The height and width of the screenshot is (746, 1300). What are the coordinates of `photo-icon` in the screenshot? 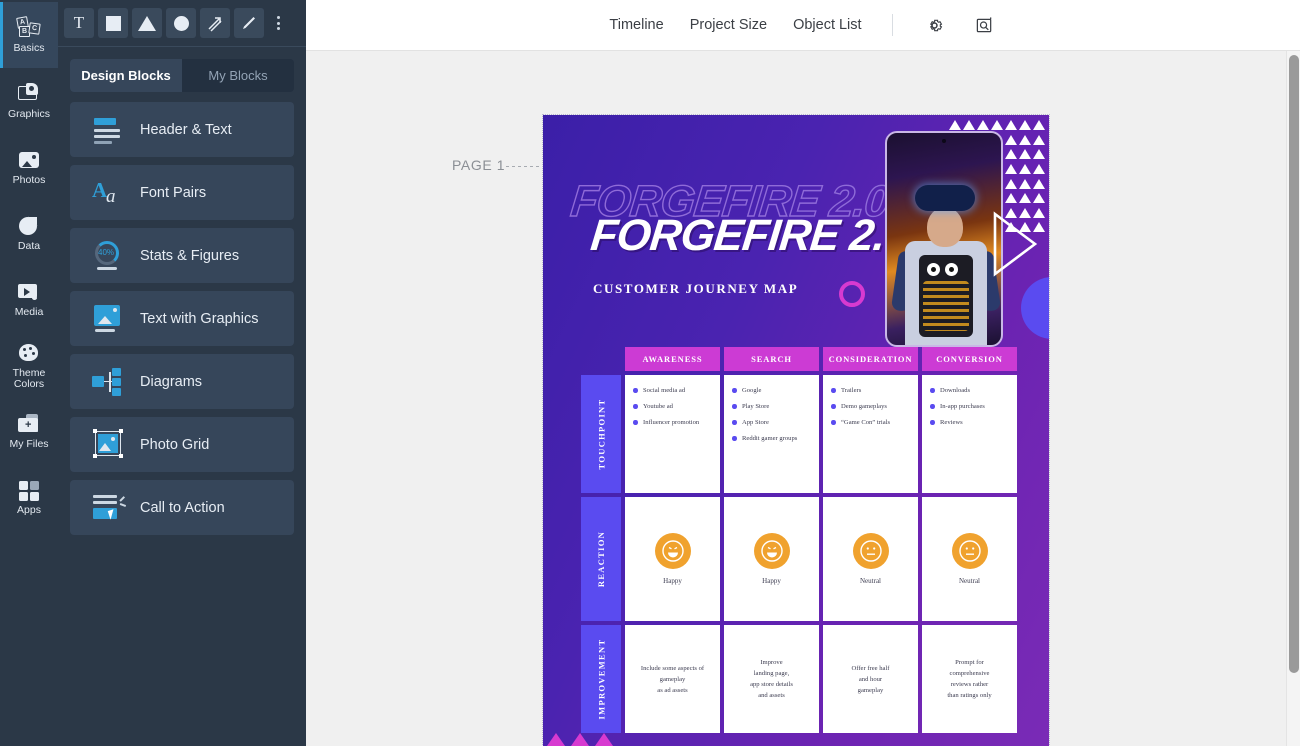 It's located at (29, 160).